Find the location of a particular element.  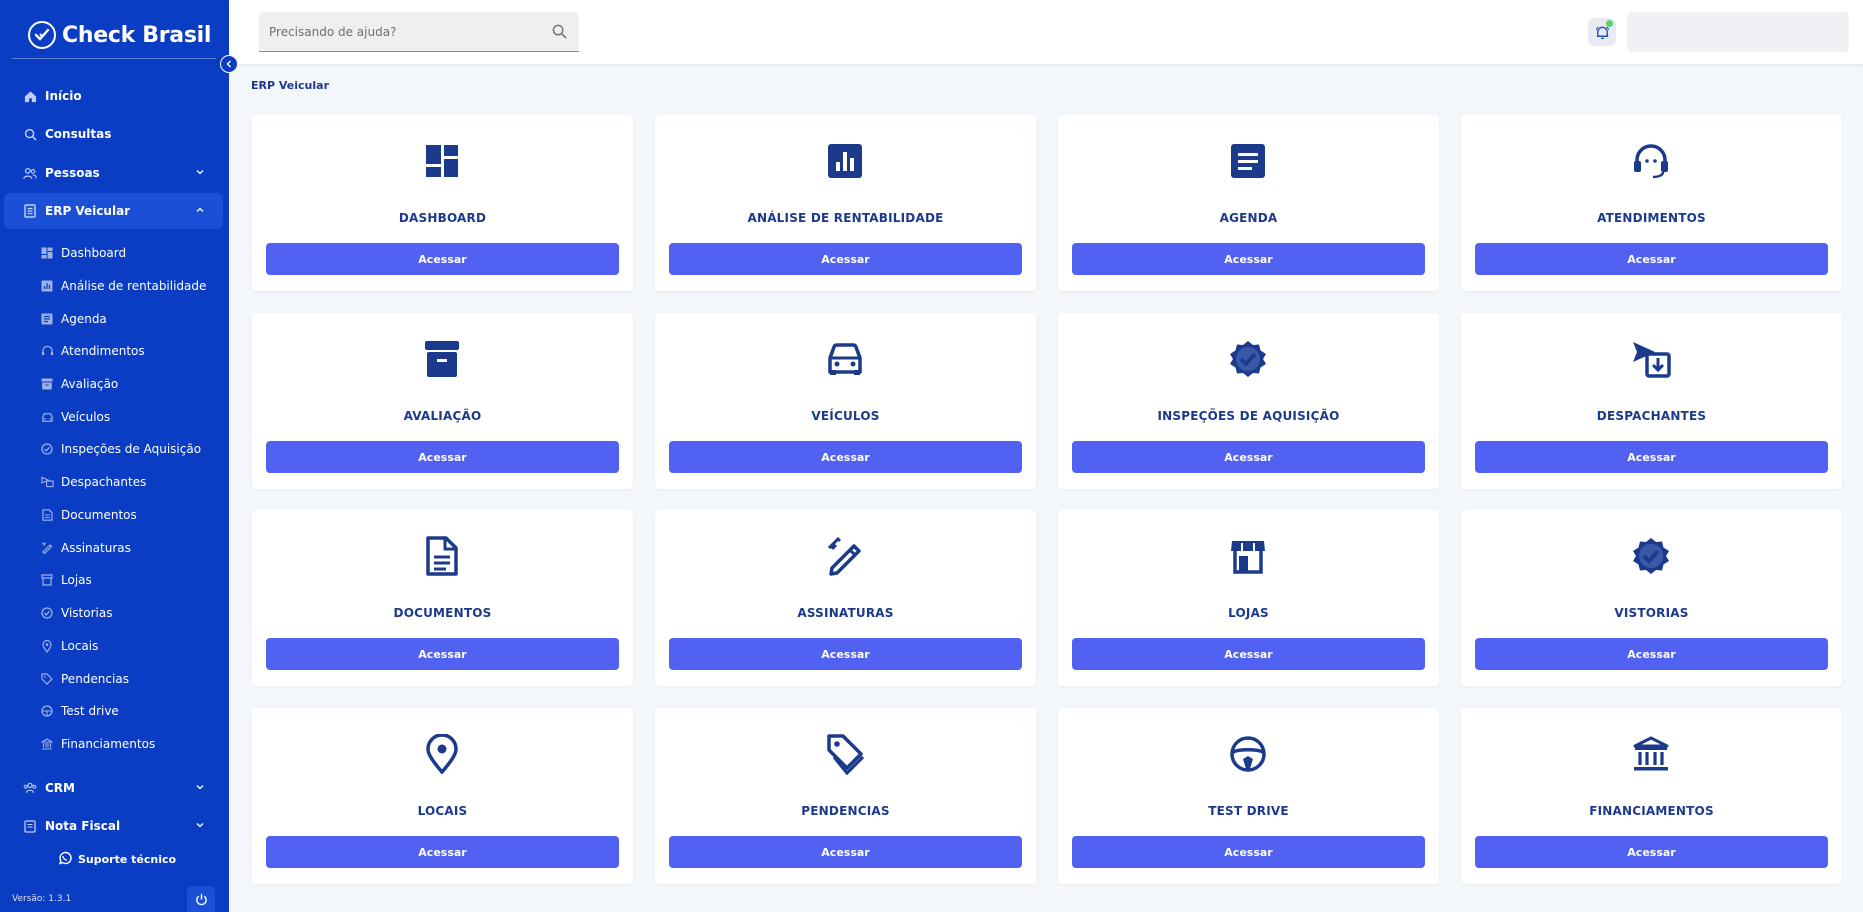

sidebar-subitem-analise: Análise de rentabilidade is located at coordinates (130, 286).